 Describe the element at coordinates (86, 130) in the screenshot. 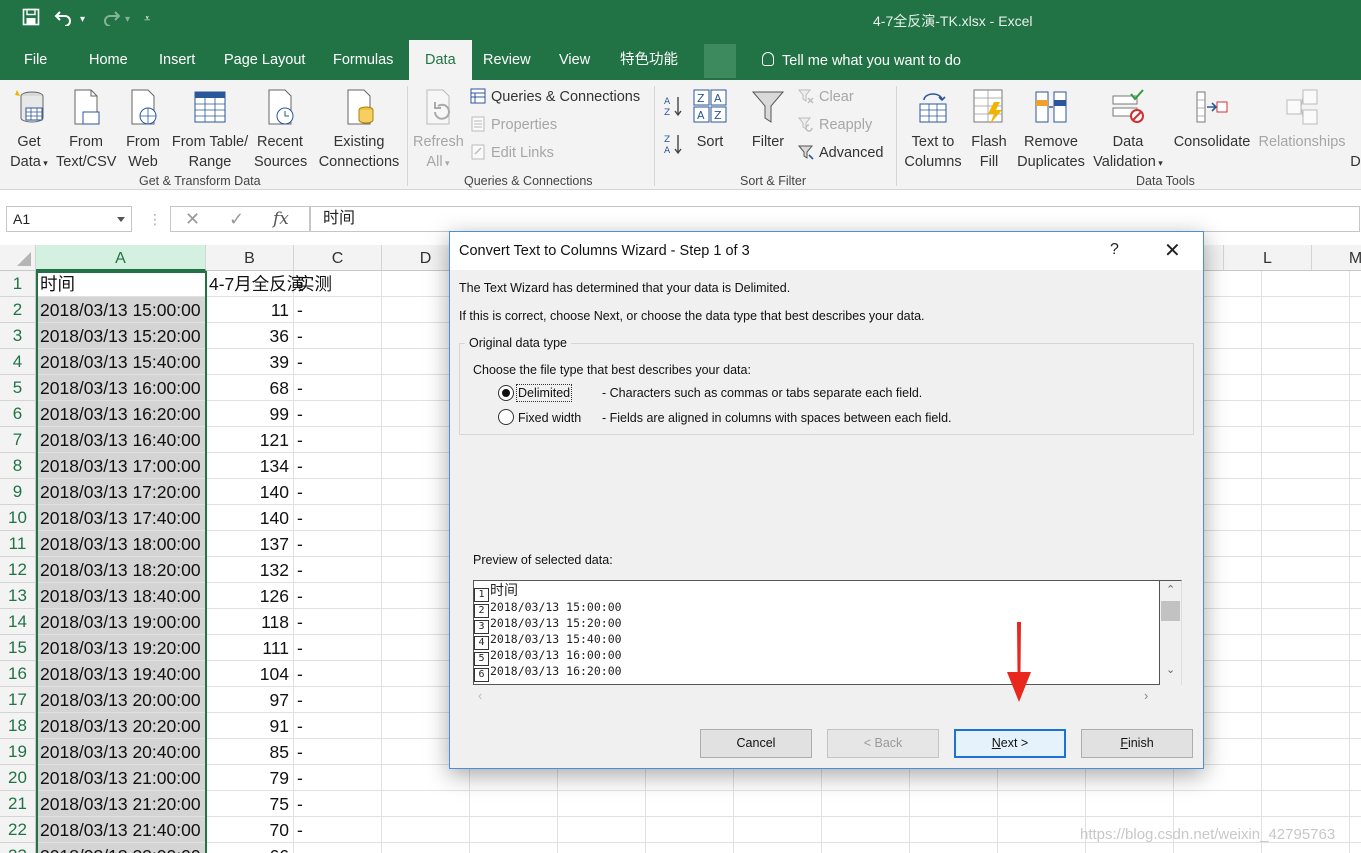

I see `from-text-csv-button: From Text/CSV` at that location.